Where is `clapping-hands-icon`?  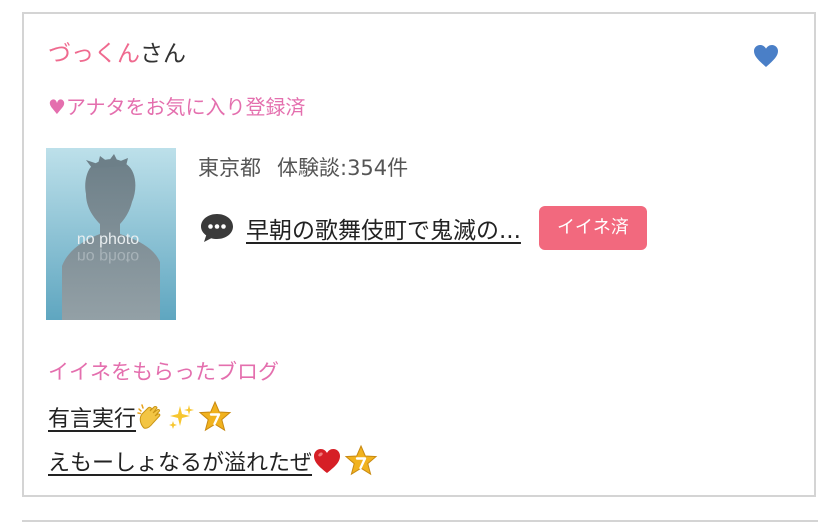 clapping-hands-icon is located at coordinates (149, 416).